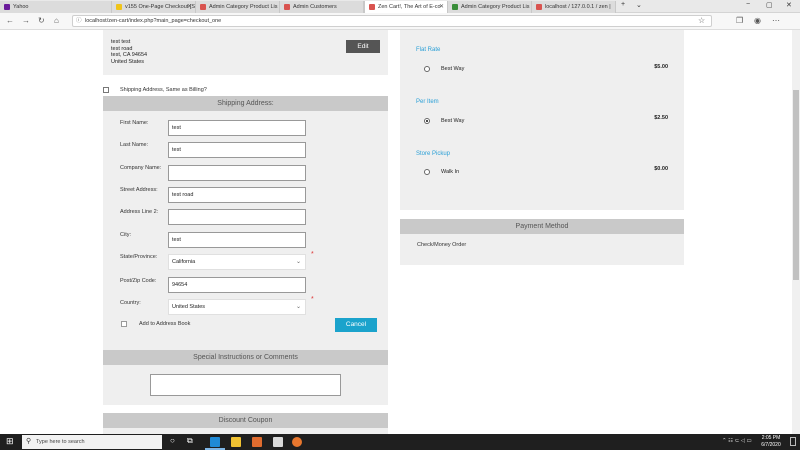  I want to click on payment-method-panel: Payment Method Check/Money Order, so click(542, 242).